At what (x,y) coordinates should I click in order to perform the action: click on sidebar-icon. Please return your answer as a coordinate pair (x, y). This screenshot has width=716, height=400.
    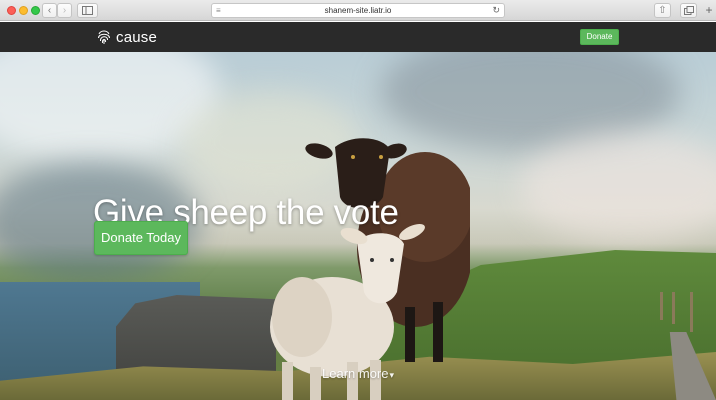
    Looking at the image, I should click on (87, 10).